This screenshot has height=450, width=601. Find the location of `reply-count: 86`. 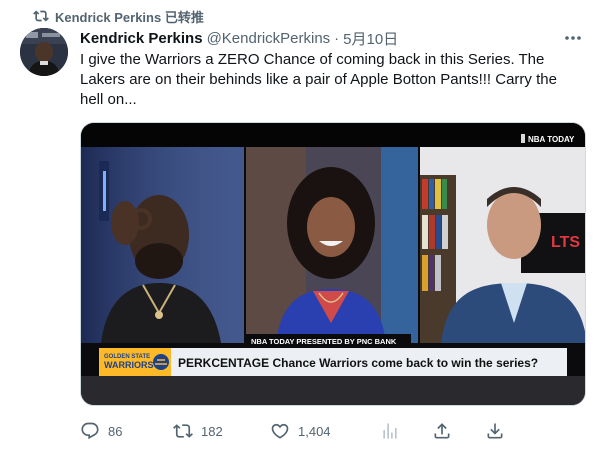

reply-count: 86 is located at coordinates (115, 431).